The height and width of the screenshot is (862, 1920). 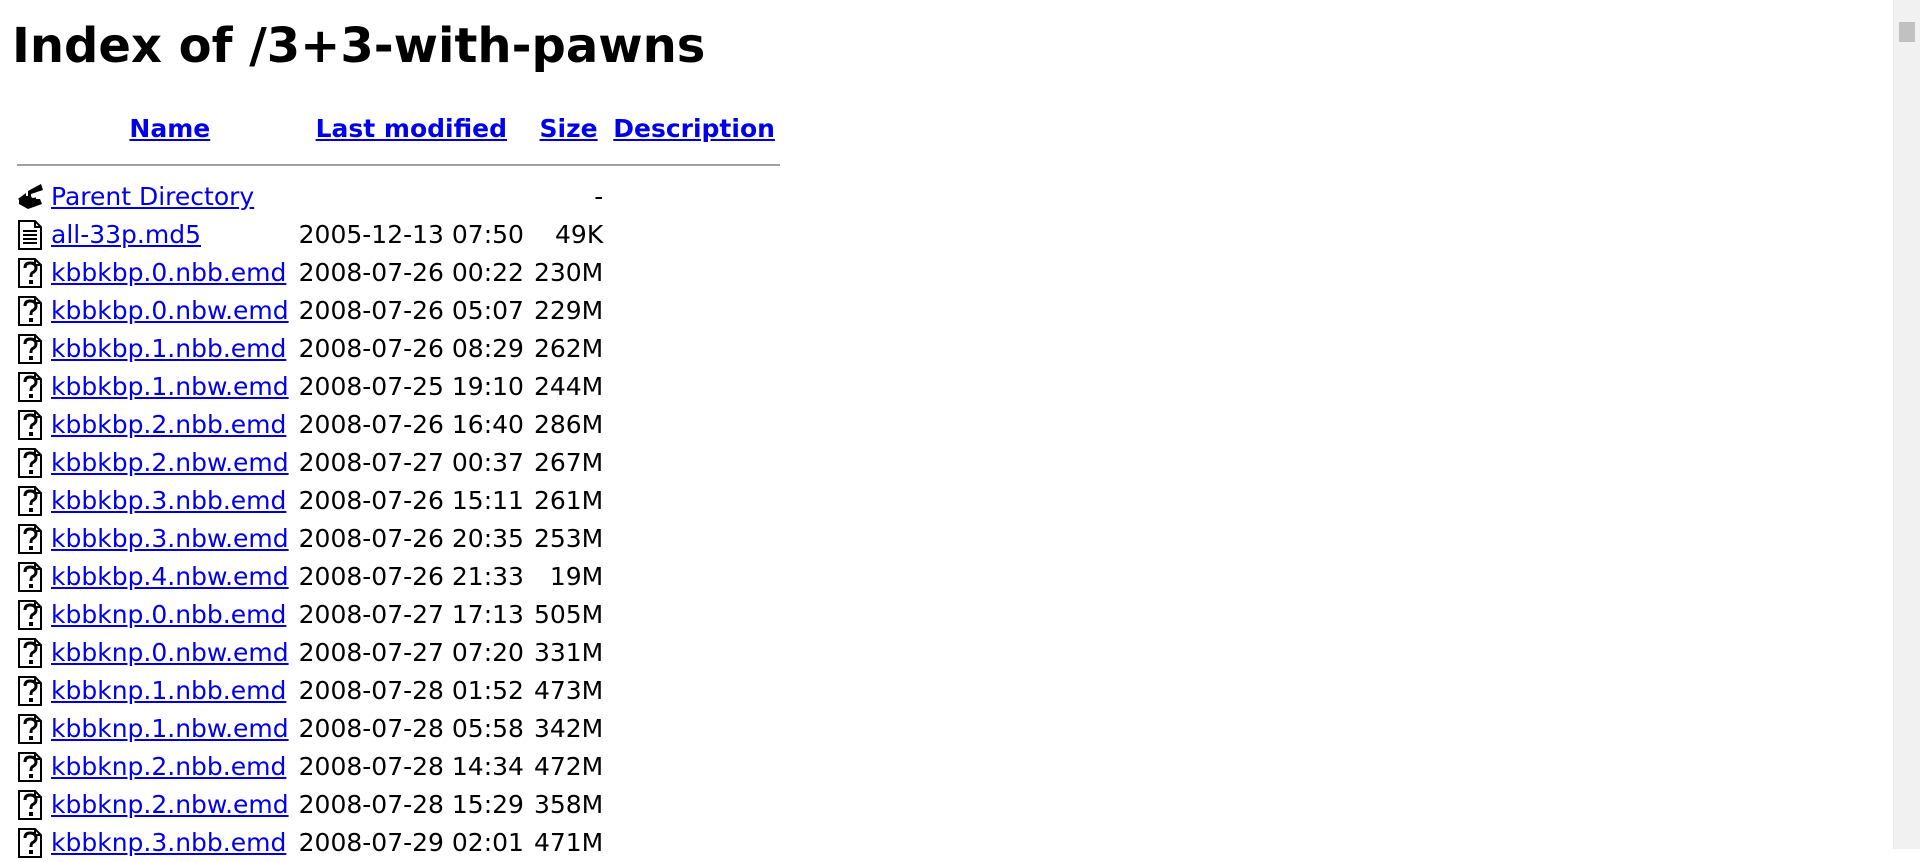 I want to click on file-row: kbbknp.2.nbw.emd 2008-07-28 15:29 358M, so click(x=396, y=805).